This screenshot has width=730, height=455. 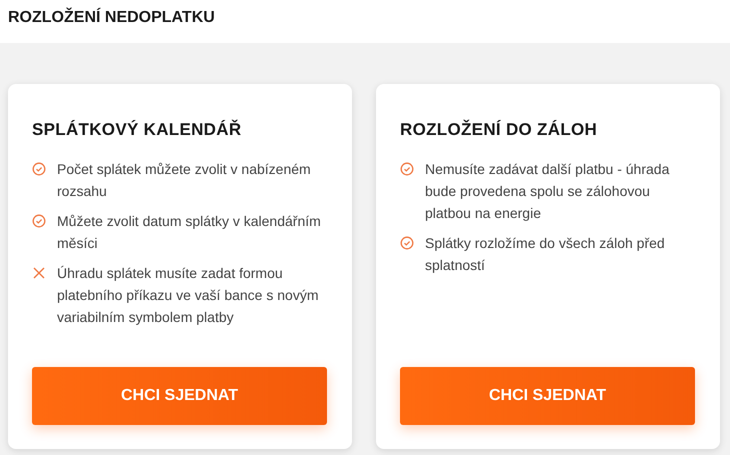 I want to click on card-title: ROZLOŽENÍ DO ZÁLOH, so click(x=499, y=130).